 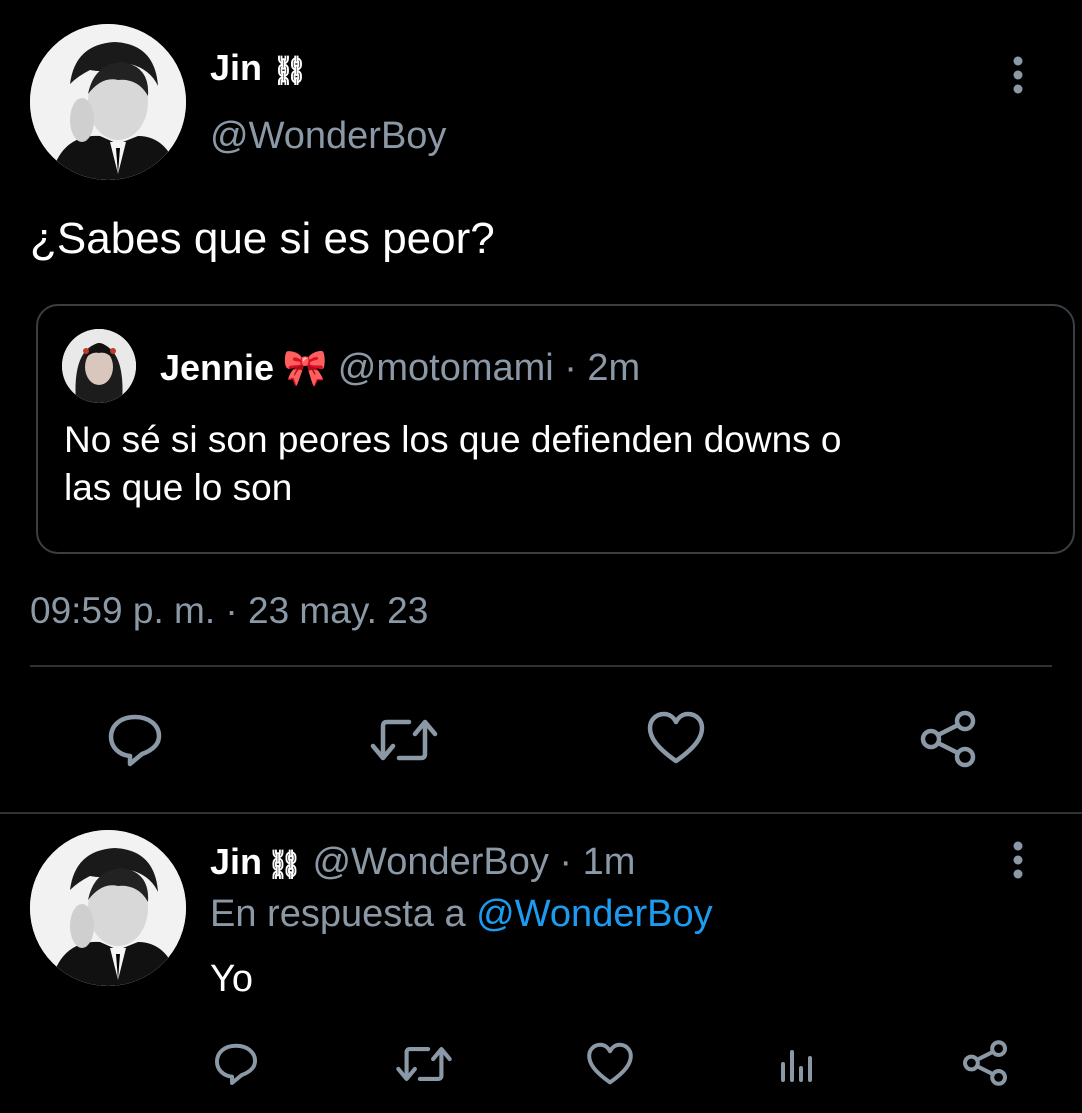 I want to click on reply-header: Jin ⛓ @WonderBoy · 1m, so click(x=422, y=862).